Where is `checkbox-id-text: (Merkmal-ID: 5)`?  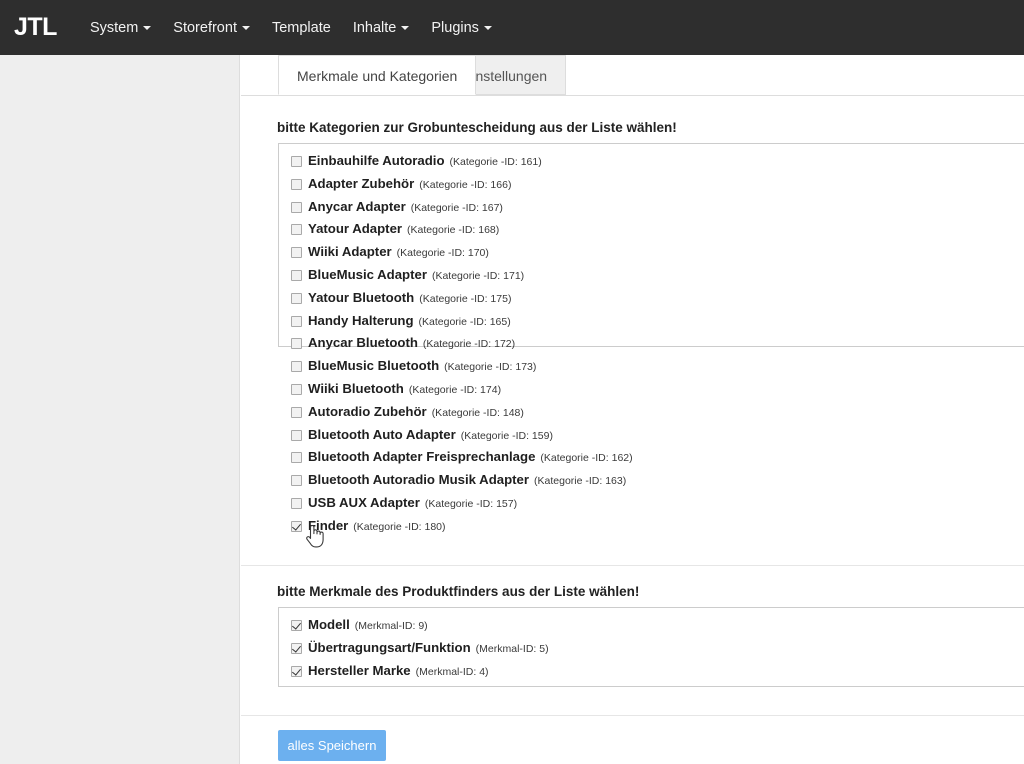
checkbox-id-text: (Merkmal-ID: 5) is located at coordinates (512, 648).